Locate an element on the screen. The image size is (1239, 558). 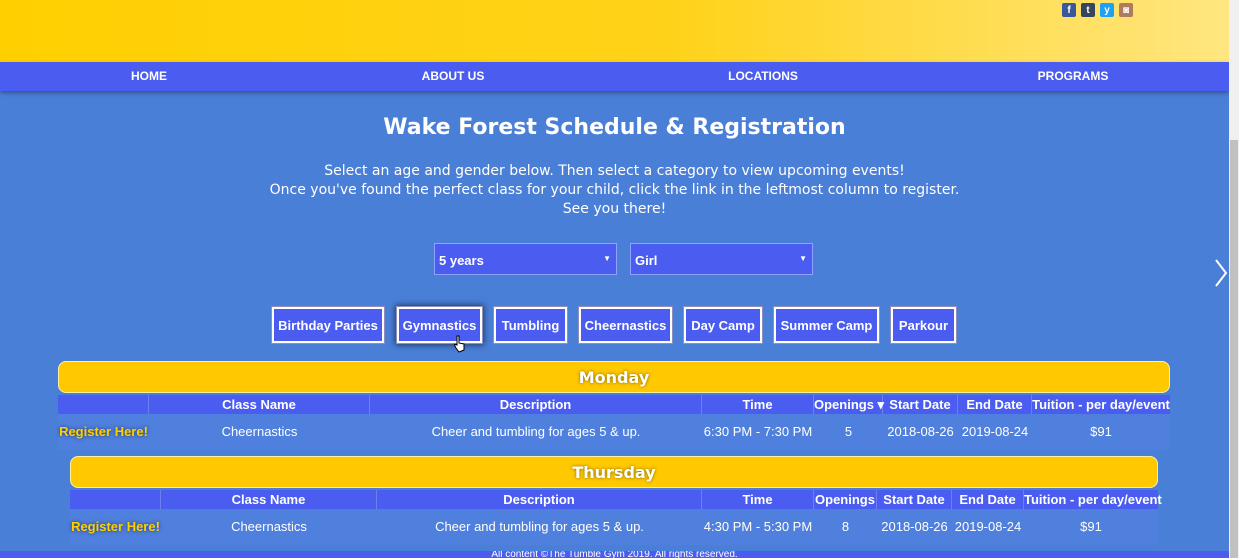
instagram-icon: ◙ is located at coordinates (1126, 10).